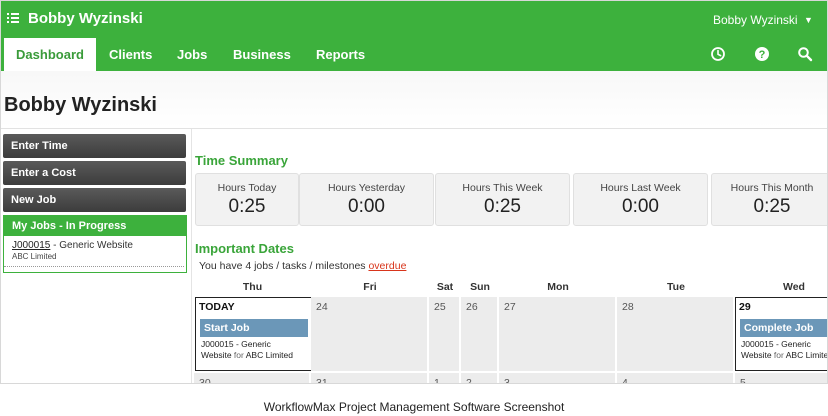 This screenshot has height=416, width=828. Describe the element at coordinates (755, 20) in the screenshot. I see `user-menu: Bobby Wyzinski` at that location.